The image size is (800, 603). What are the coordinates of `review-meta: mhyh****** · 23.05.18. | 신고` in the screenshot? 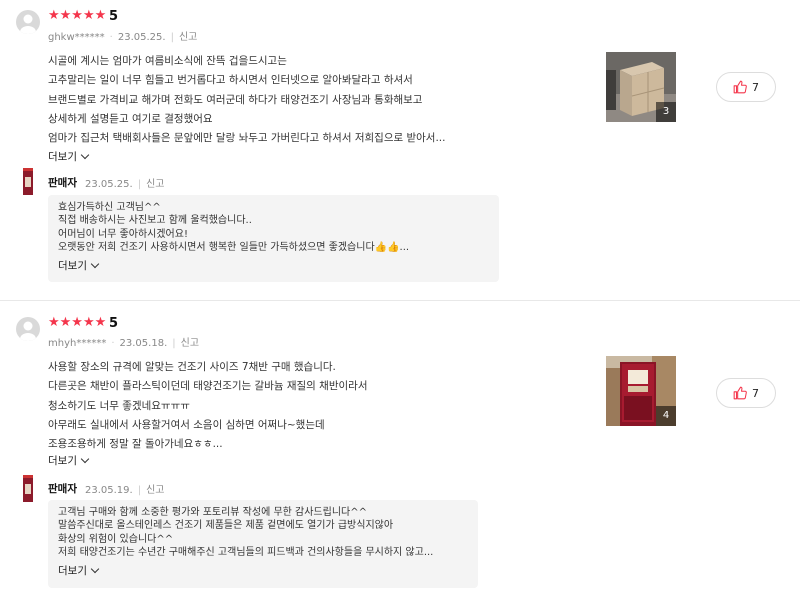 It's located at (124, 343).